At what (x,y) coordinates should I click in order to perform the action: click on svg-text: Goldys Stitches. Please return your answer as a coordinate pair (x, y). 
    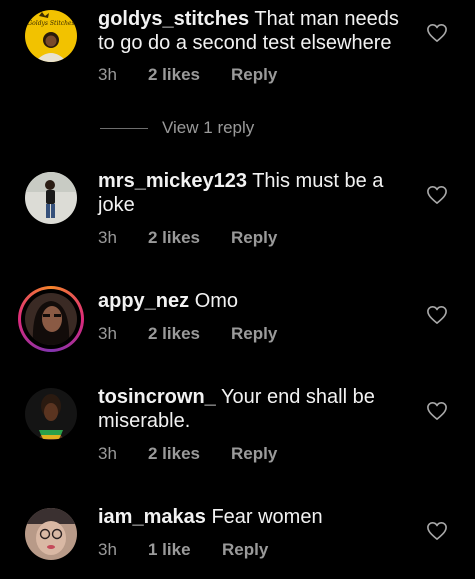
    Looking at the image, I should click on (50, 23).